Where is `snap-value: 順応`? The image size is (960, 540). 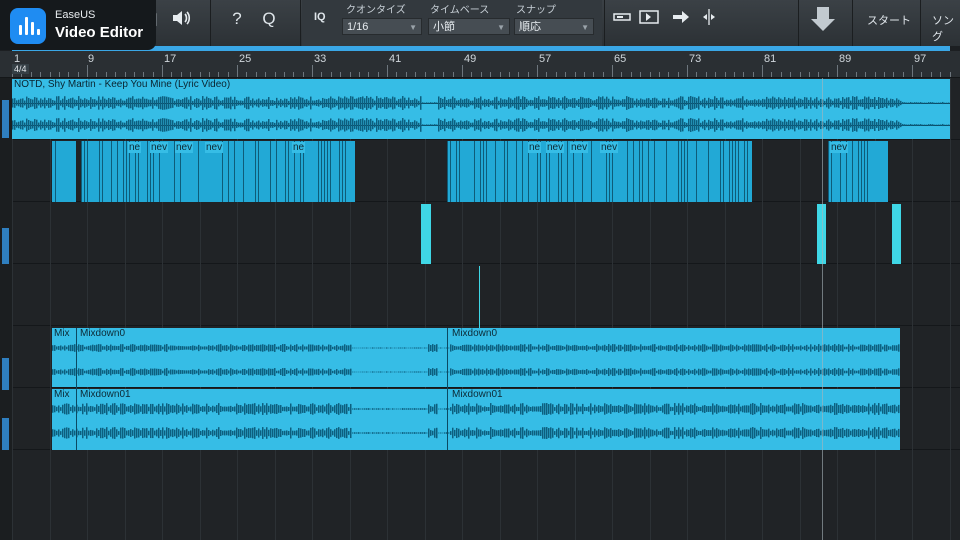 snap-value: 順応 is located at coordinates (530, 27).